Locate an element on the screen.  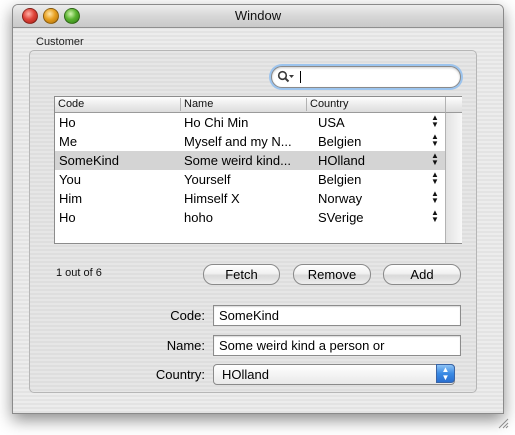
cell-code: You is located at coordinates (70, 179).